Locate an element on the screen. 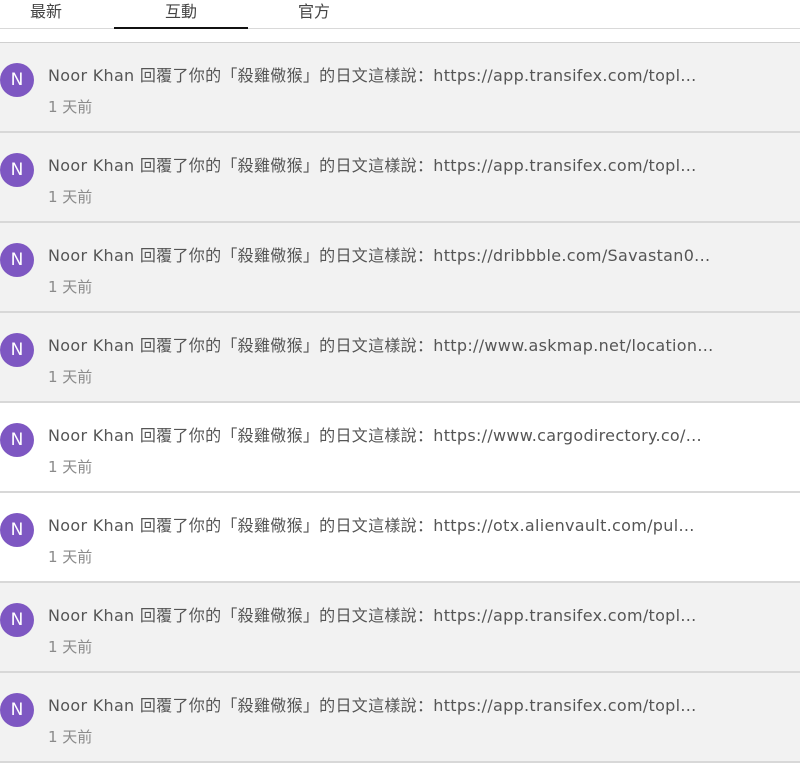 Image resolution: width=800 pixels, height=763 pixels. tab-interactions: 互動 is located at coordinates (181, 14).